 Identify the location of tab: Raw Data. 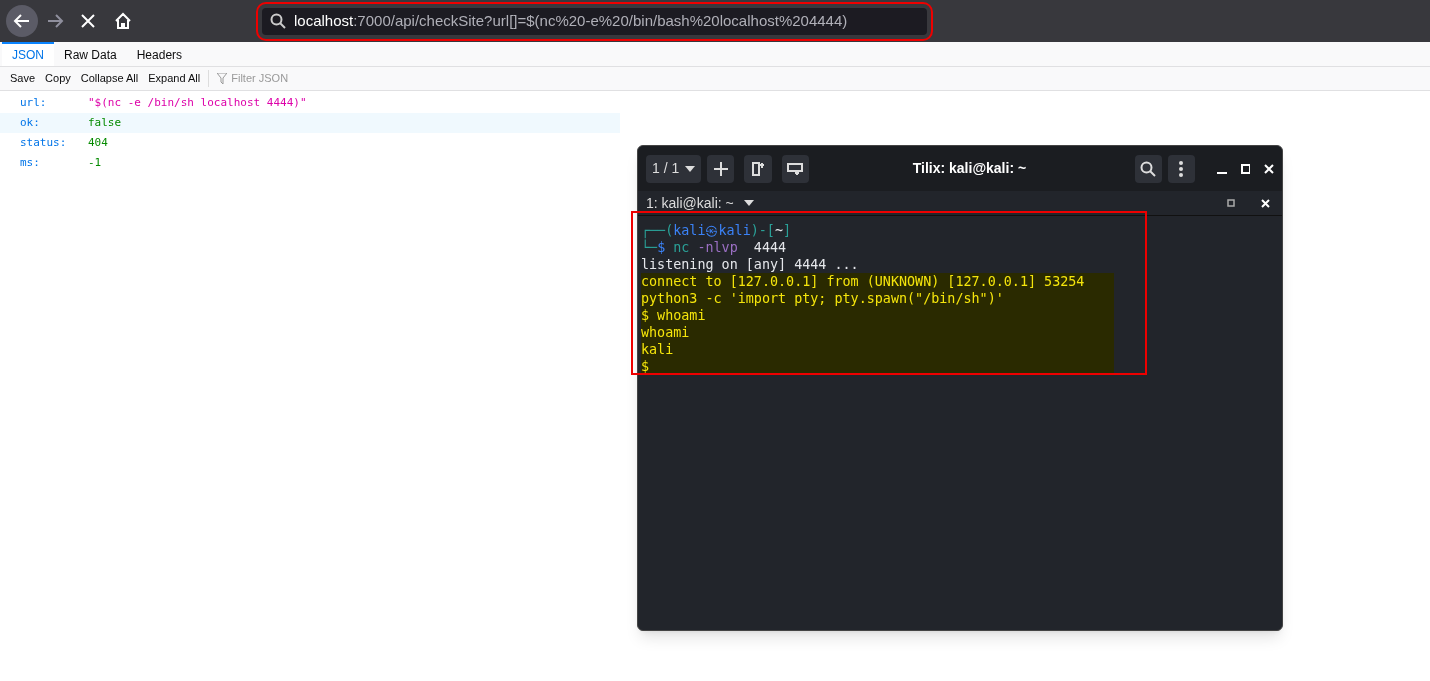
(90, 54).